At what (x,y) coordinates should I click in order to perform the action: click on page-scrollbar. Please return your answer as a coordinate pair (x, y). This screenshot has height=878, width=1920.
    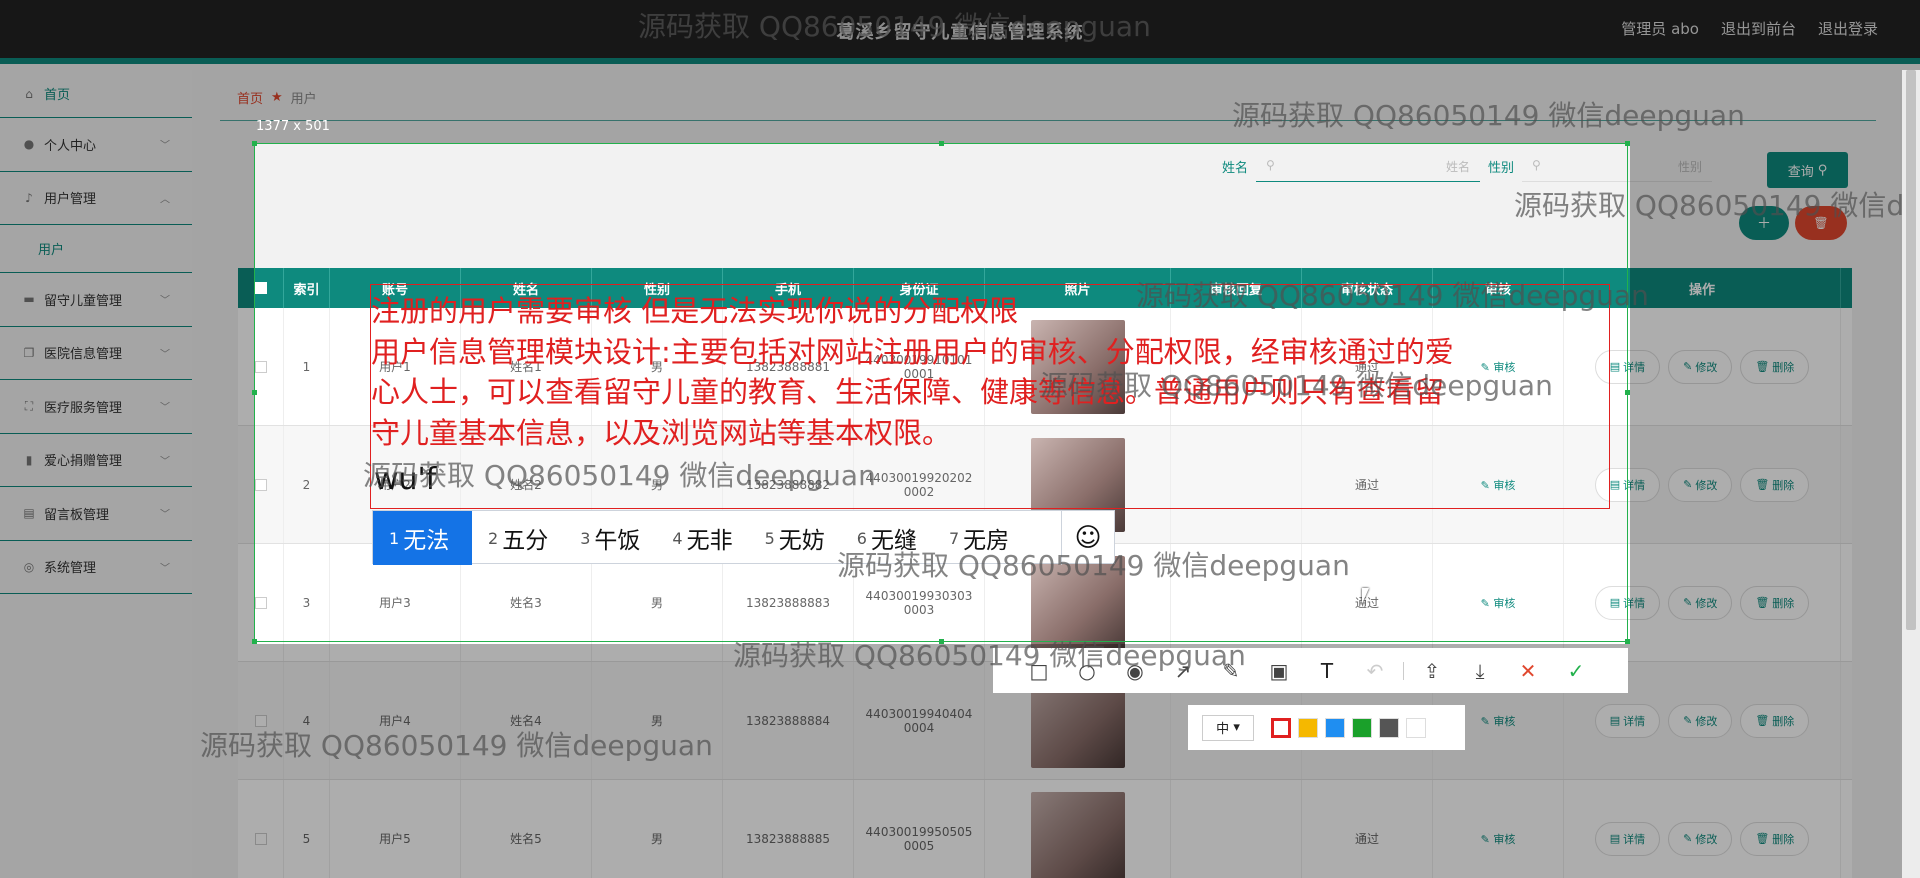
    Looking at the image, I should click on (1911, 474).